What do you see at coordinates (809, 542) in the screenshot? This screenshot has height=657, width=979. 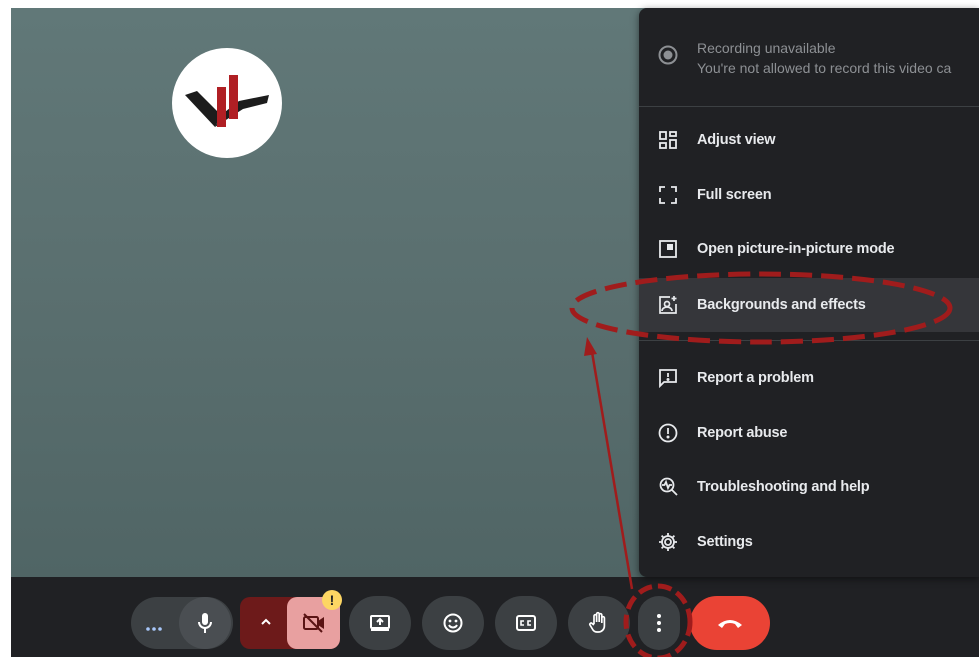 I see `menu-item-settings: Settings` at bounding box center [809, 542].